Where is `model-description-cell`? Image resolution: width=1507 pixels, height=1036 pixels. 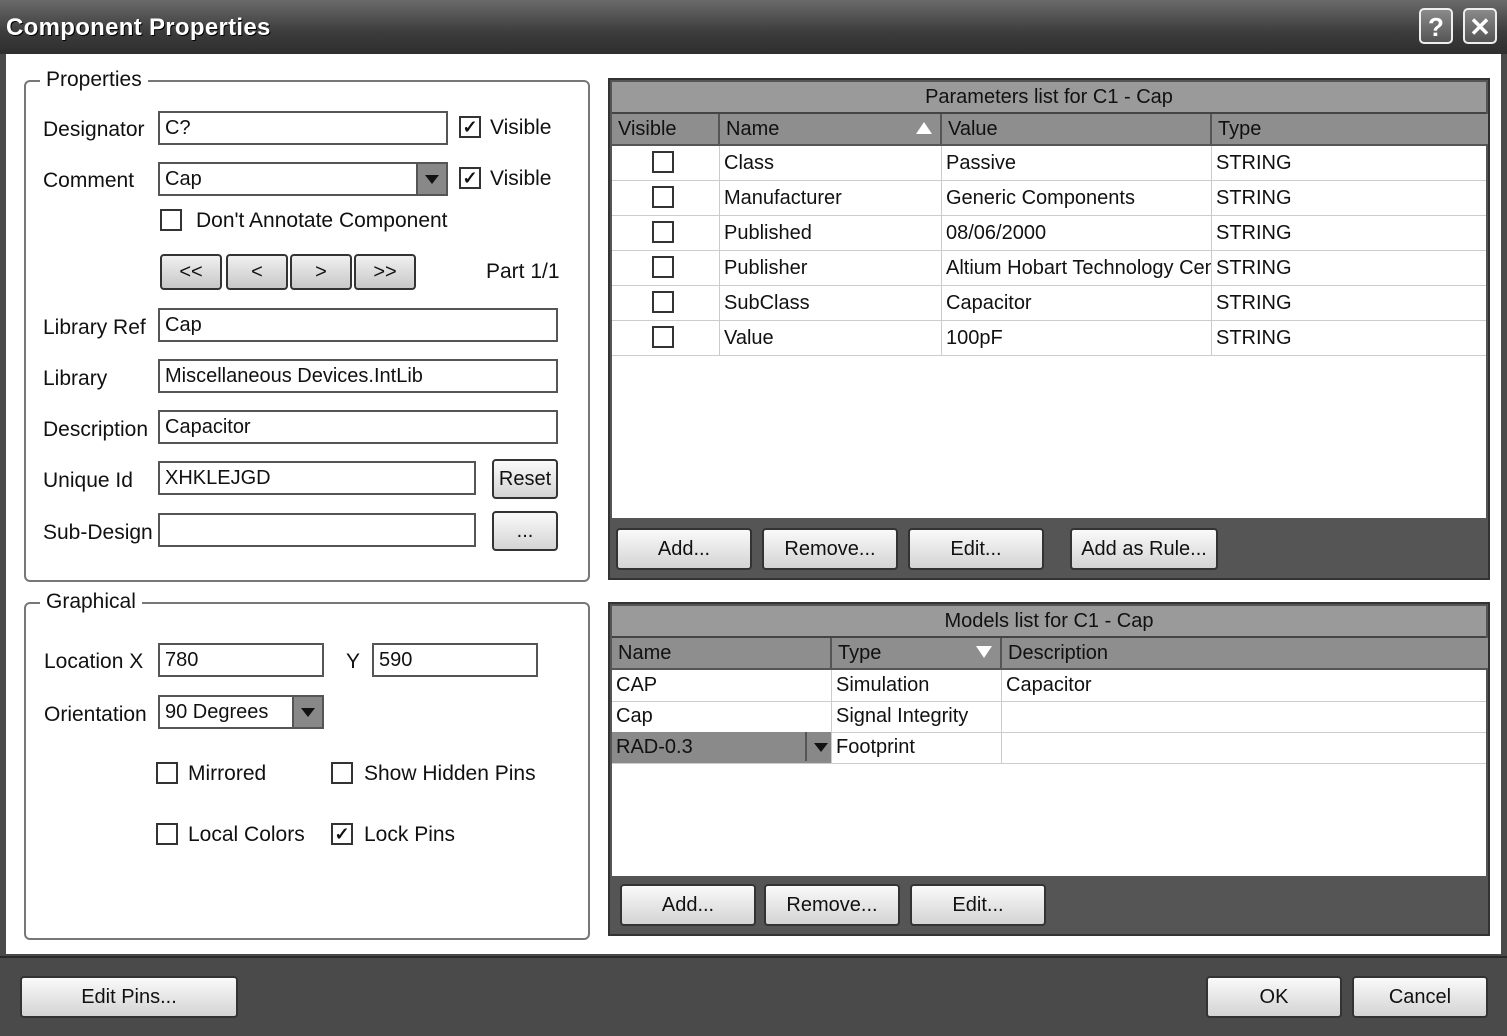
model-description-cell is located at coordinates (1245, 747).